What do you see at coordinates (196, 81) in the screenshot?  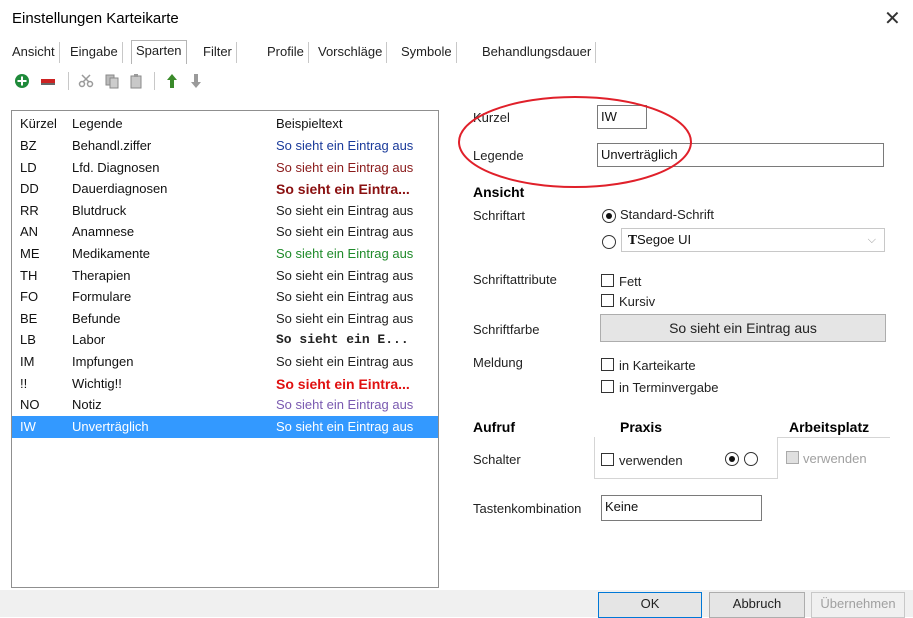 I see `move-down-icon` at bounding box center [196, 81].